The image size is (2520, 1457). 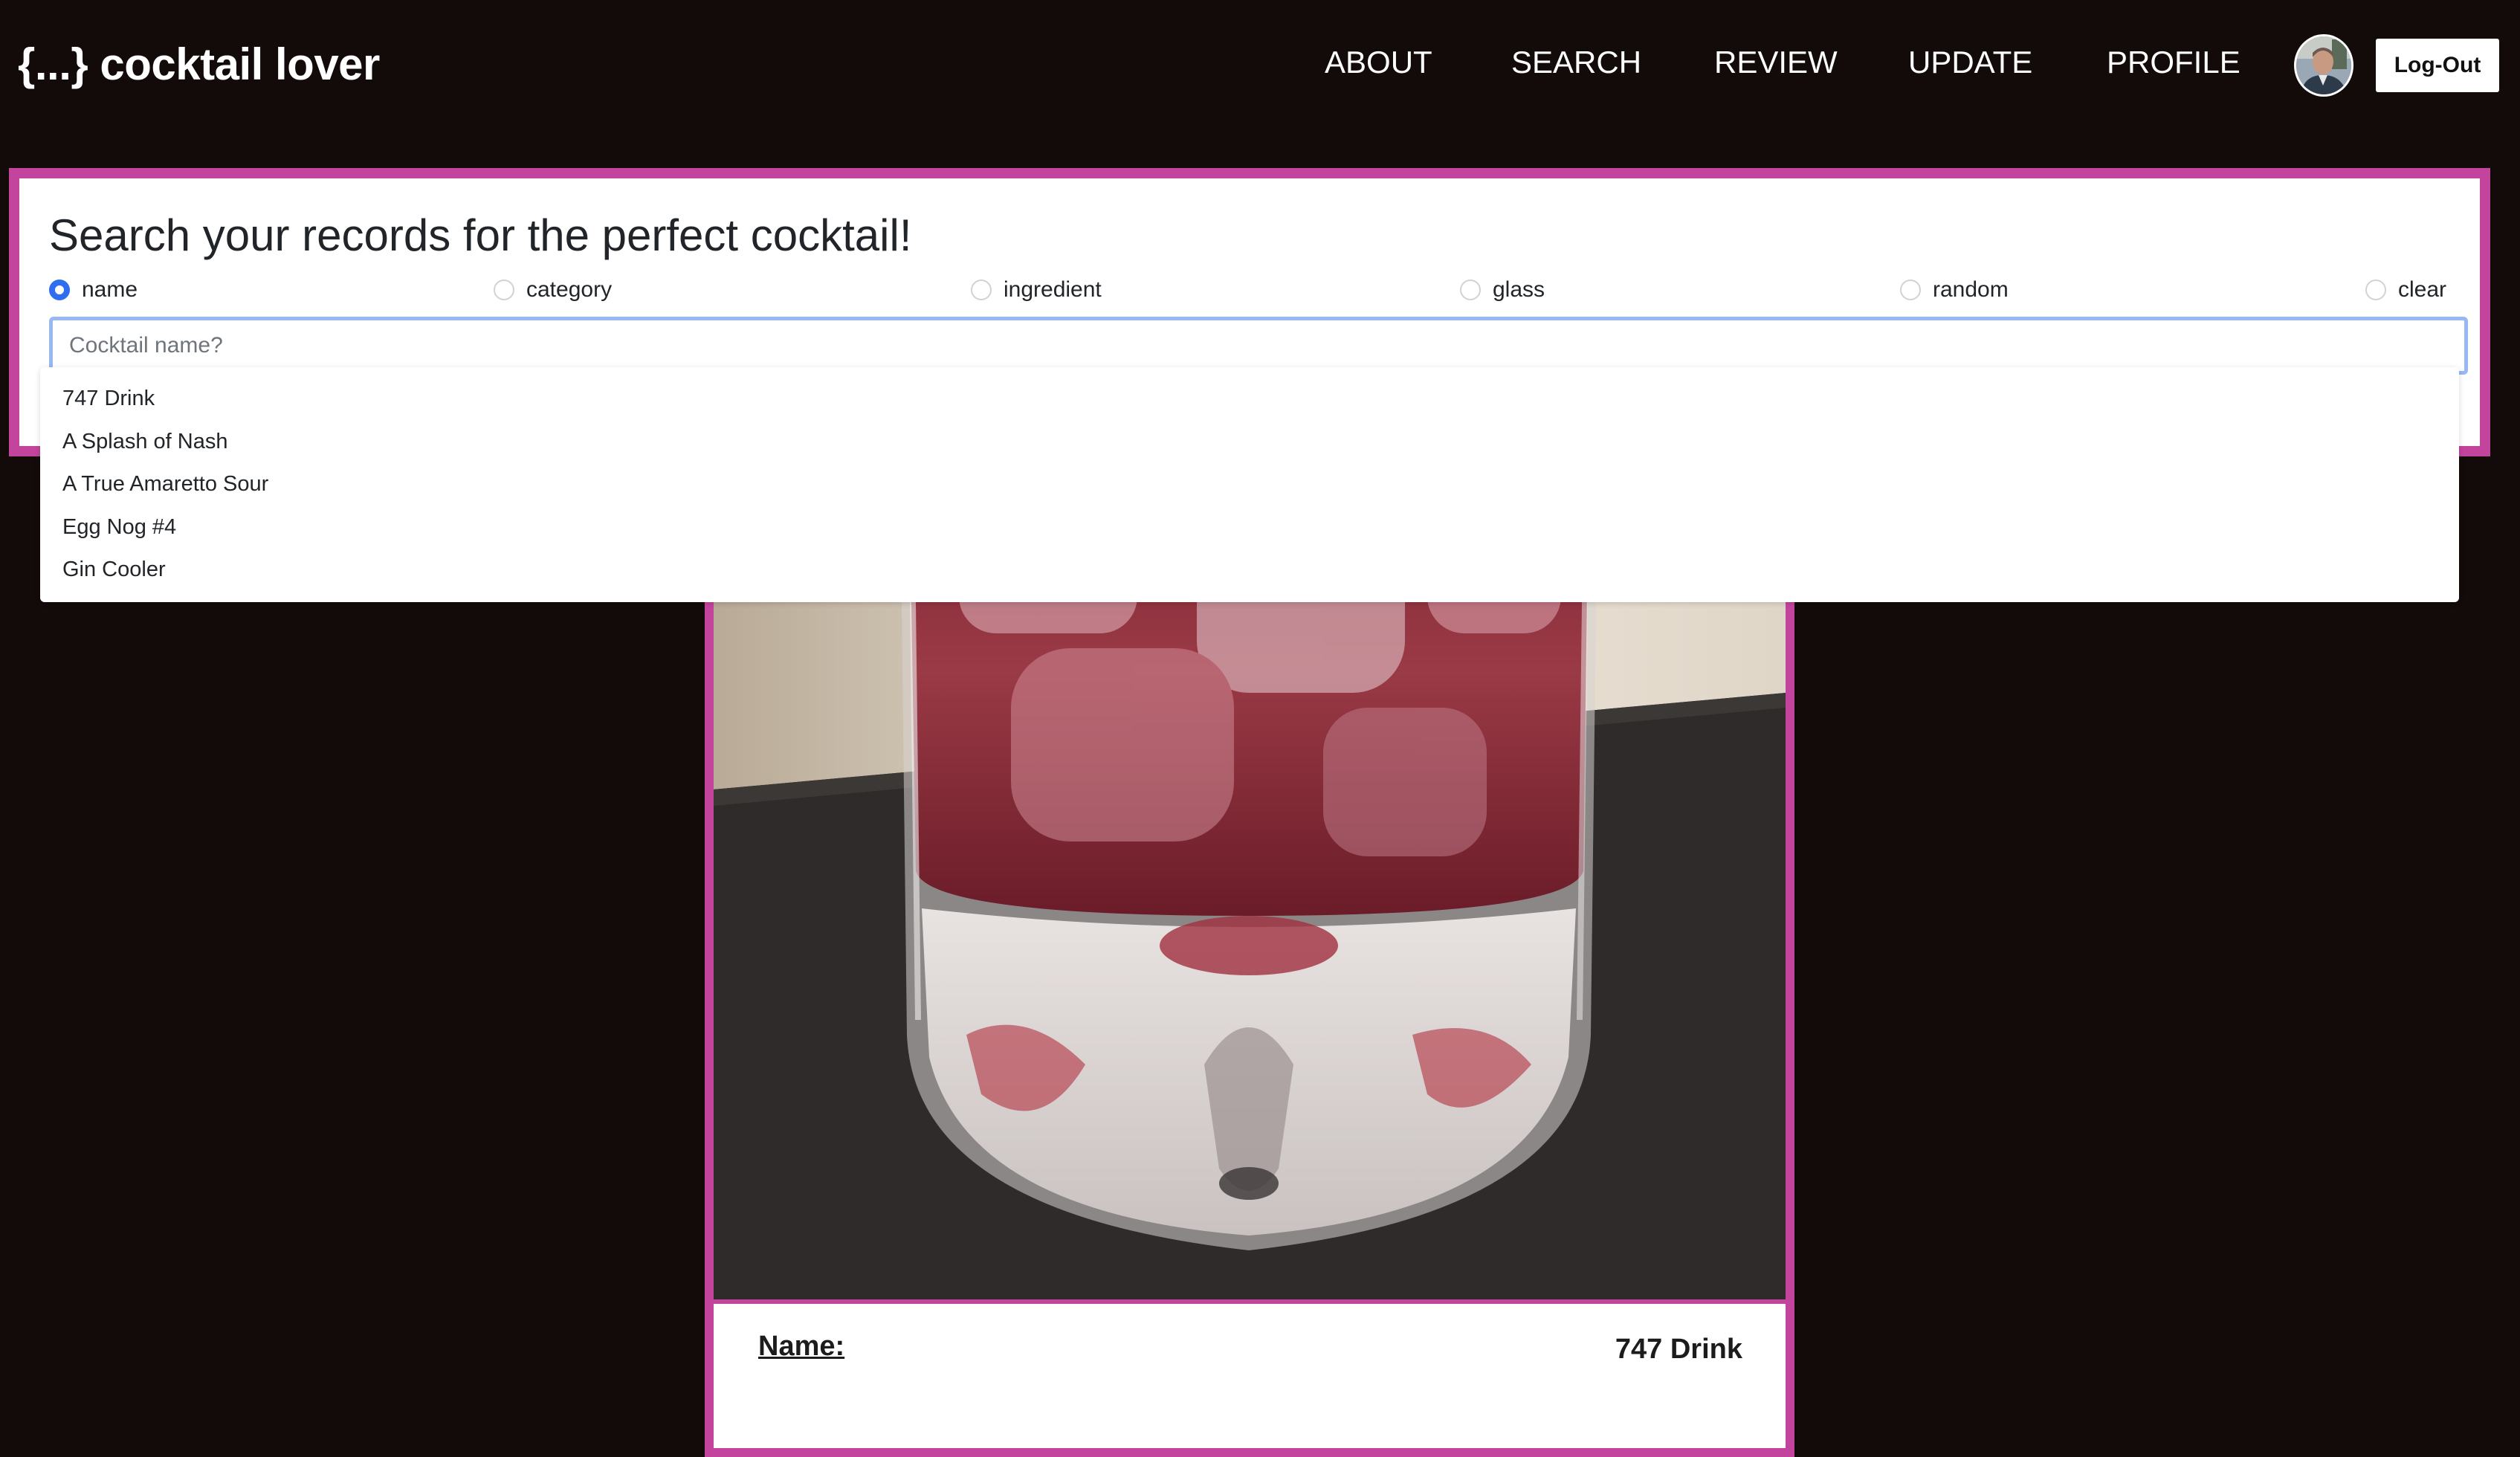 I want to click on avatar, so click(x=2324, y=65).